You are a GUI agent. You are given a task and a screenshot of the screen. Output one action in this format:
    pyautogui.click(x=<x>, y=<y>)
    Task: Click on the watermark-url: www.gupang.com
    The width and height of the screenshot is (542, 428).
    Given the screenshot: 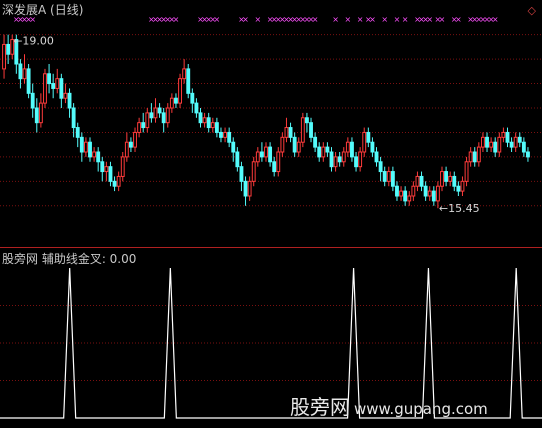 What is the action you would take?
    pyautogui.click(x=421, y=409)
    